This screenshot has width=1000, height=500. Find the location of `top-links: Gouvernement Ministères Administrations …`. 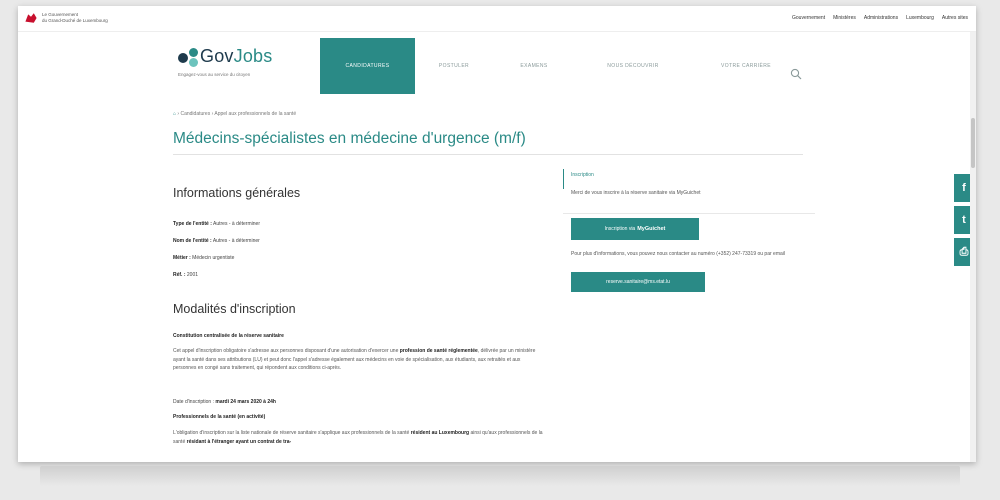

top-links: Gouvernement Ministères Administrations … is located at coordinates (880, 18).